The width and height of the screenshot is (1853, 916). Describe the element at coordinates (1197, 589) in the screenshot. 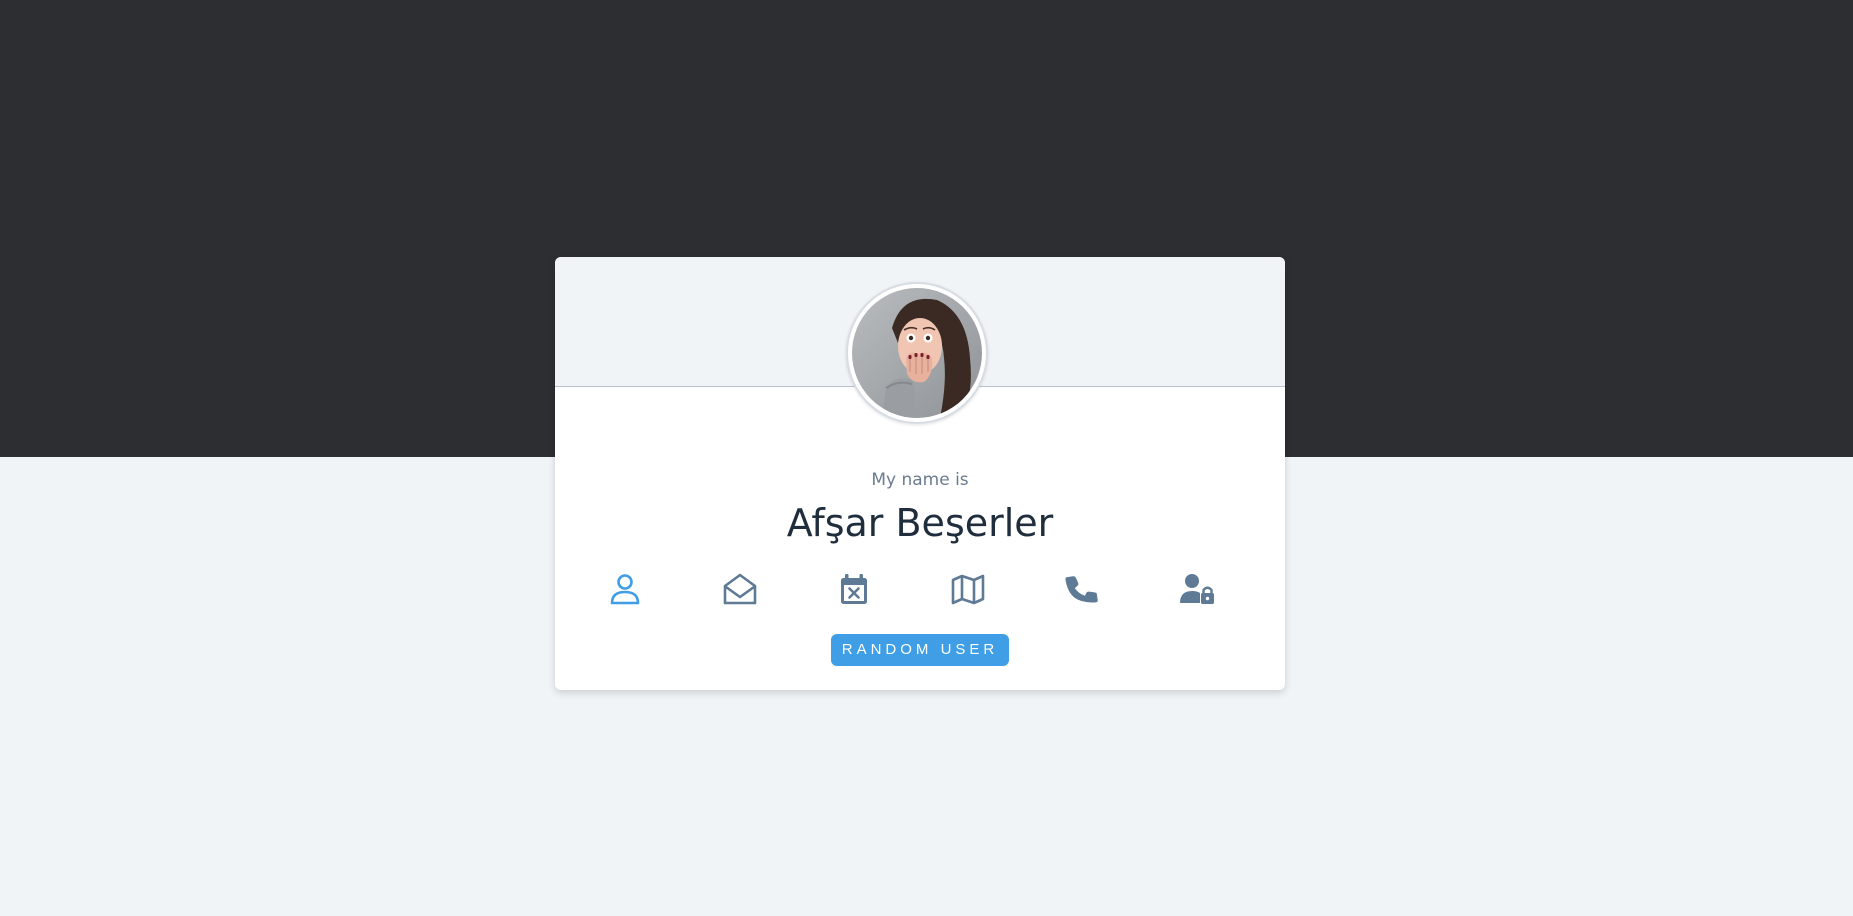

I see `user-lock-icon` at that location.